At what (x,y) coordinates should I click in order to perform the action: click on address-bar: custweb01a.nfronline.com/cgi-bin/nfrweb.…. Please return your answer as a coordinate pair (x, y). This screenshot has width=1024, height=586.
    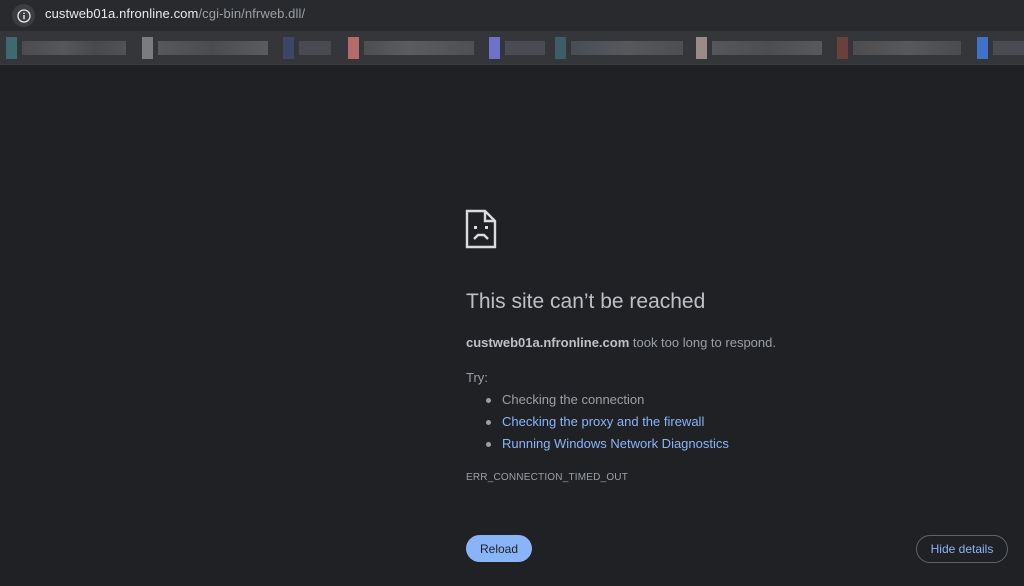
    Looking at the image, I should click on (512, 15).